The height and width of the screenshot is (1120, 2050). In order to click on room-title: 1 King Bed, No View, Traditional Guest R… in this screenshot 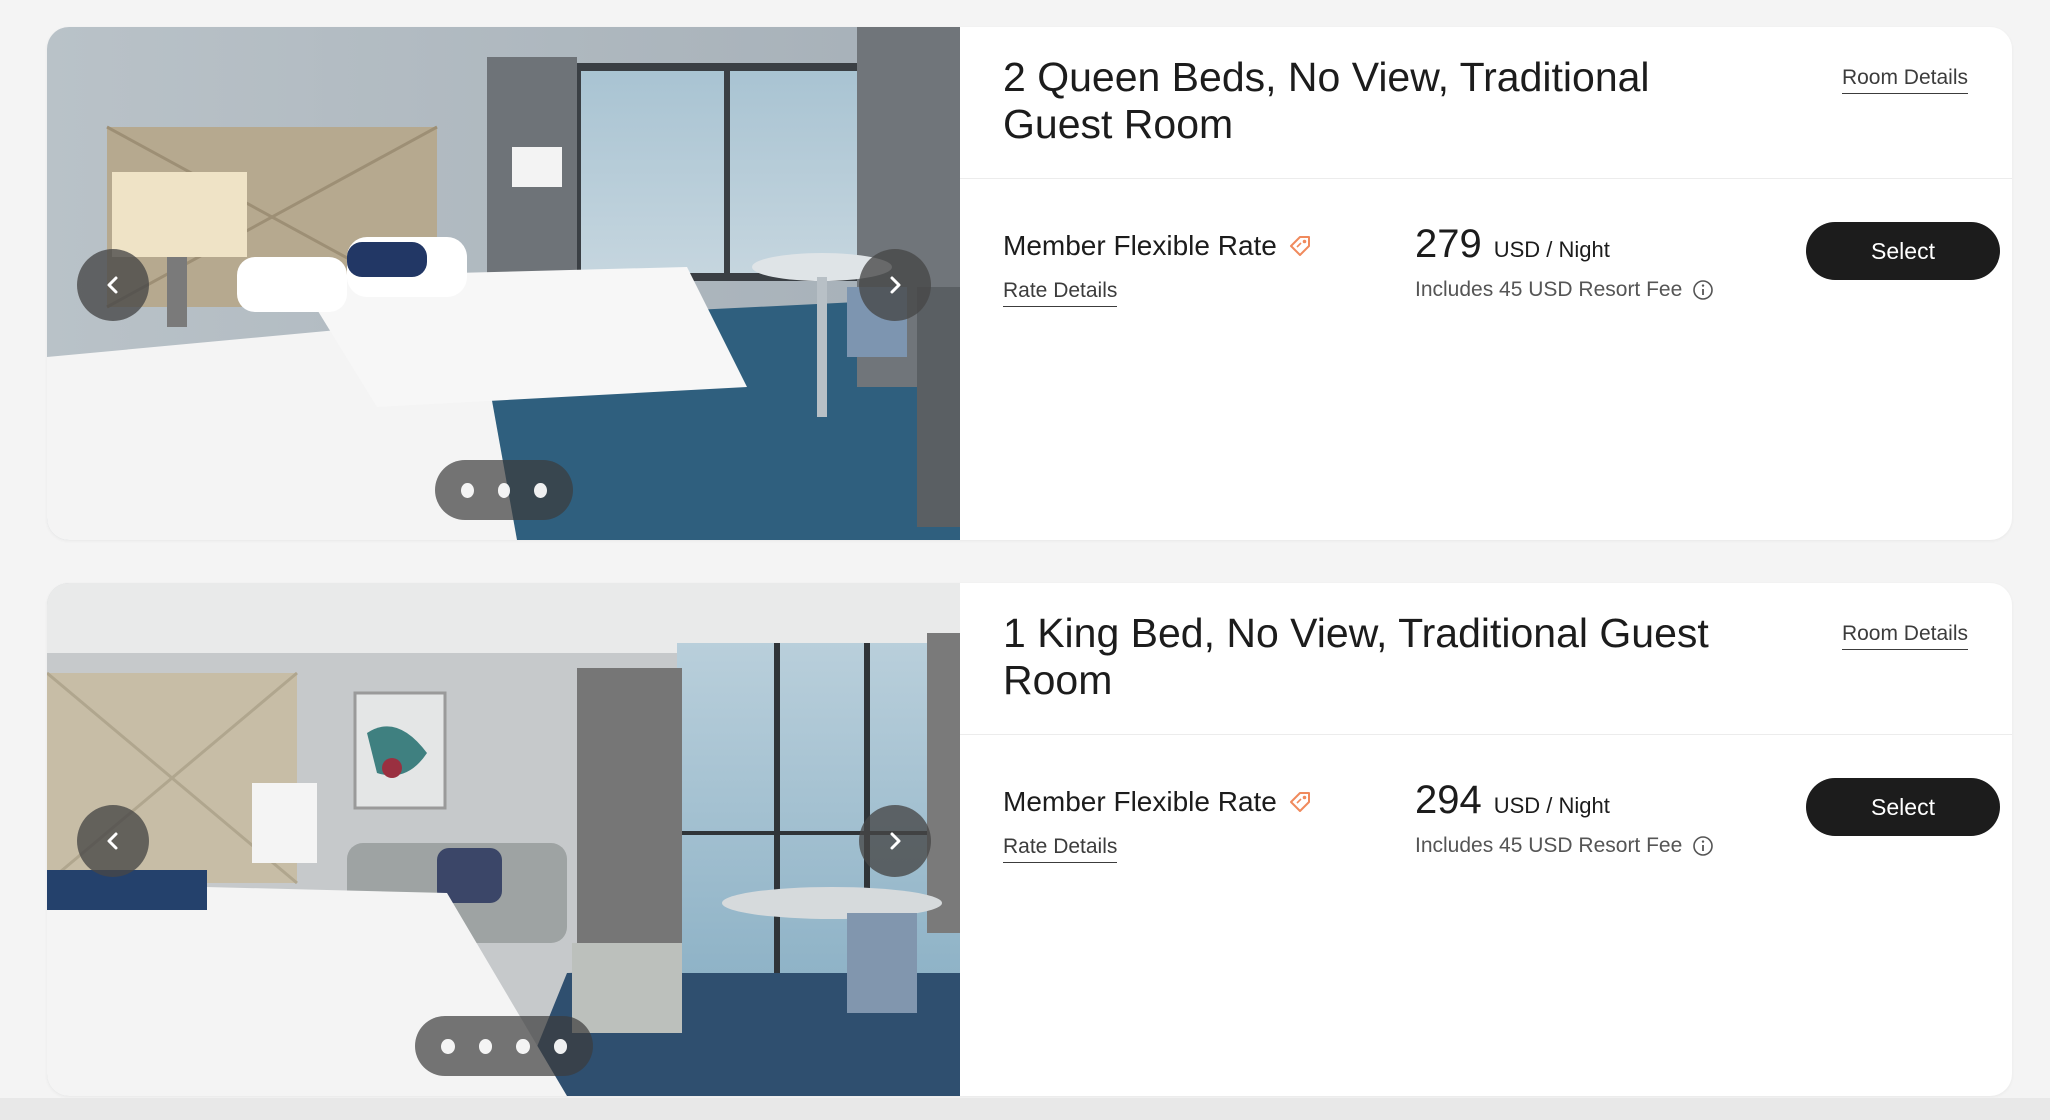, I will do `click(1356, 656)`.